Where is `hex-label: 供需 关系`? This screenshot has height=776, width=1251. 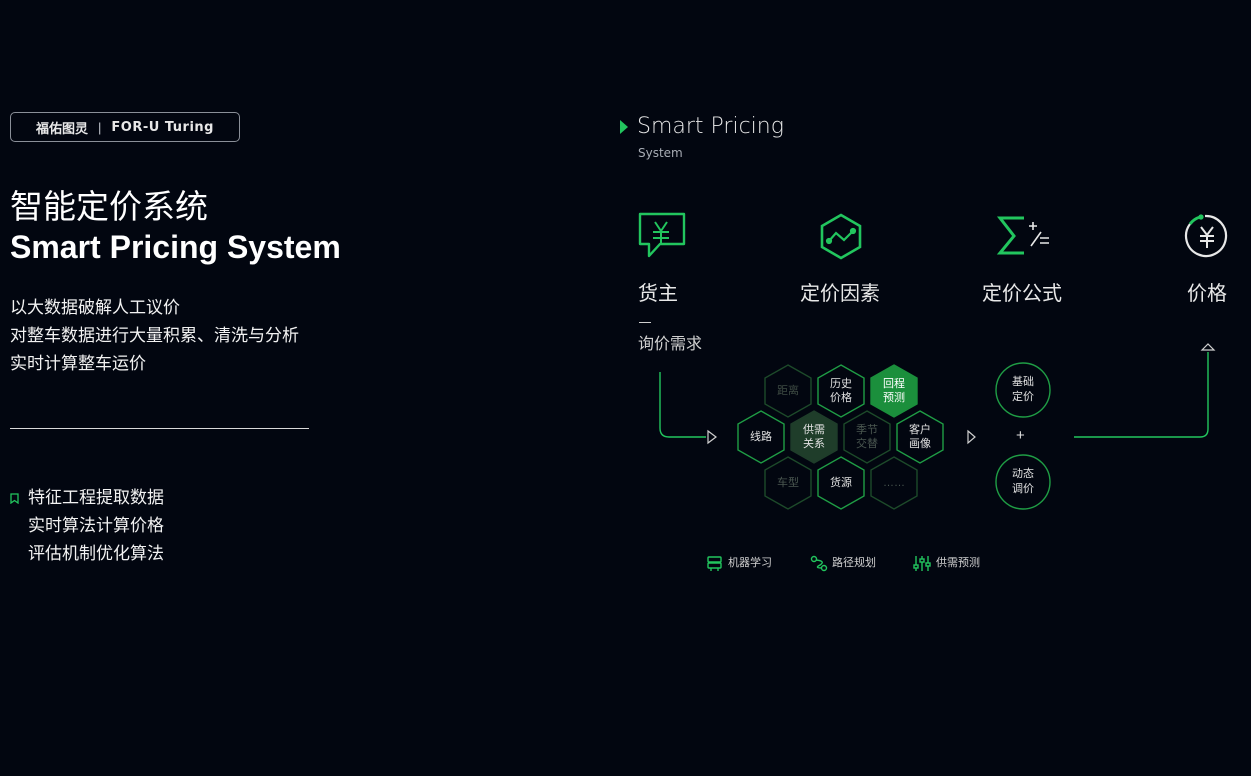
hex-label: 供需 关系 is located at coordinates (814, 437).